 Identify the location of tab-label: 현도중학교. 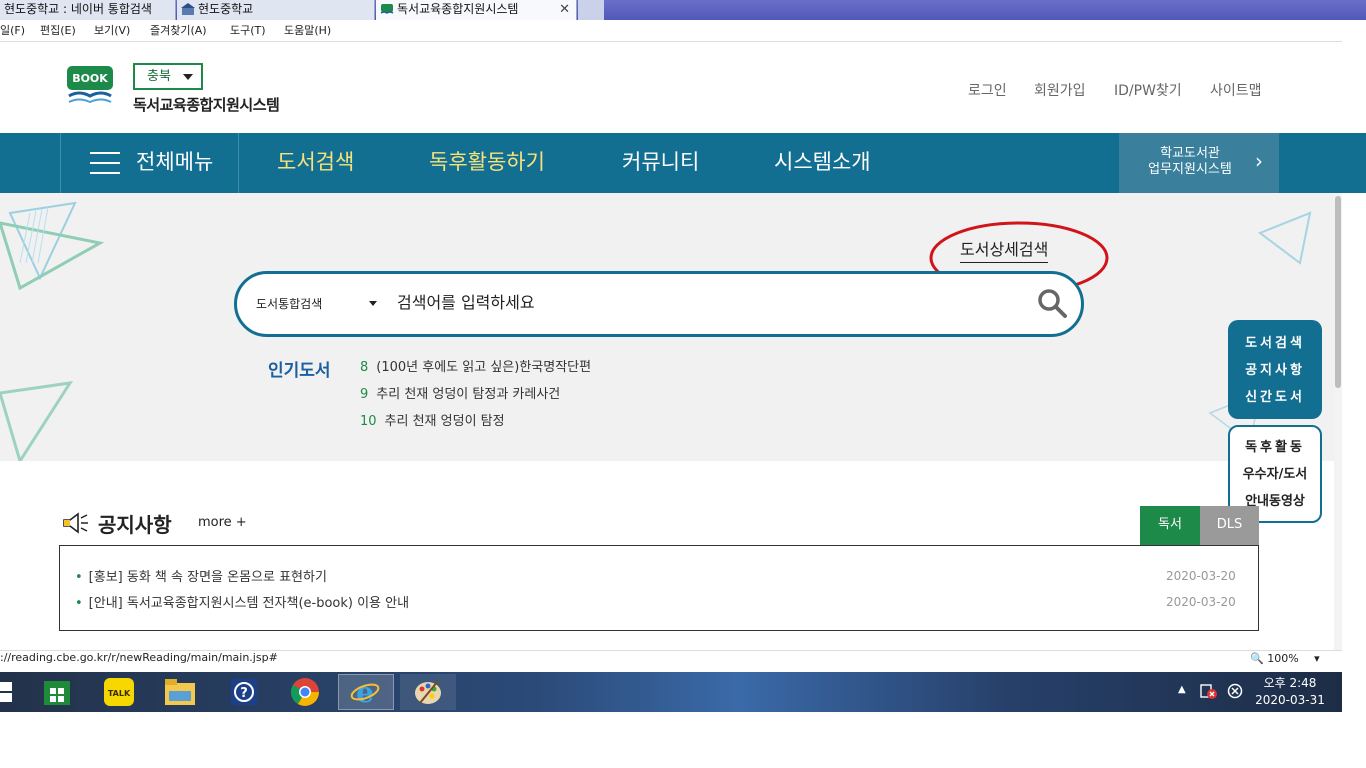
(226, 9).